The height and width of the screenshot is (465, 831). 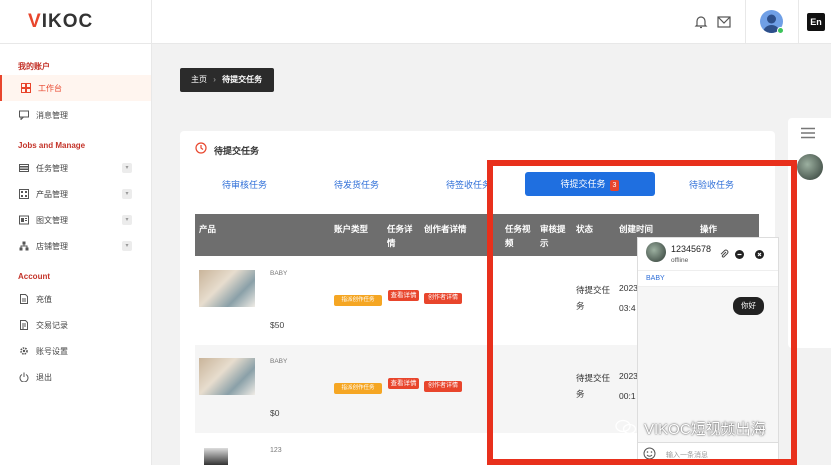 I want to click on product-icon, so click(x=24, y=194).